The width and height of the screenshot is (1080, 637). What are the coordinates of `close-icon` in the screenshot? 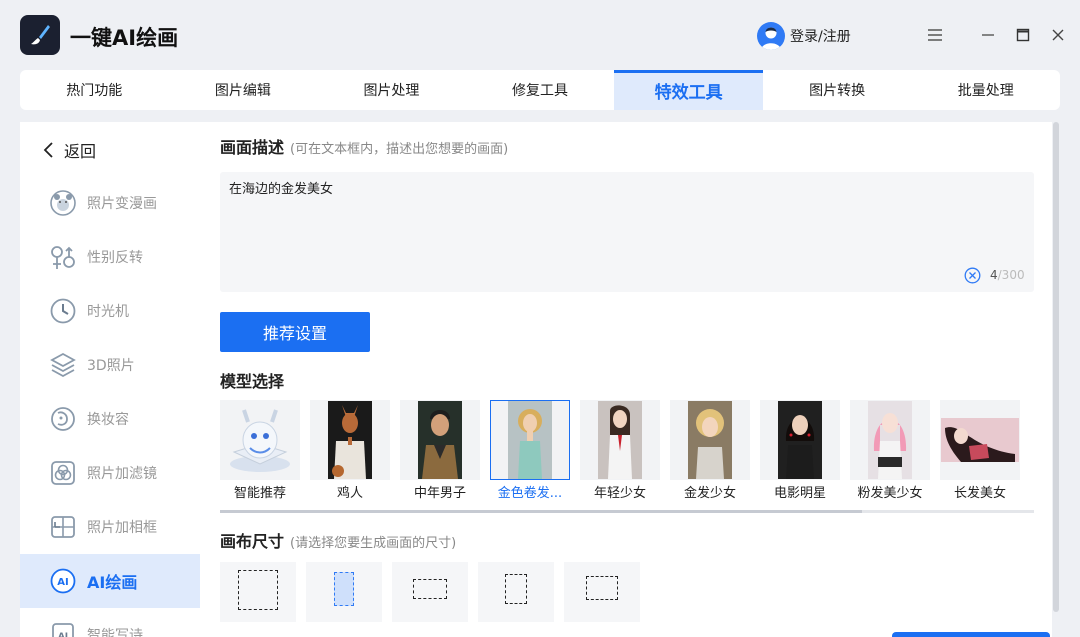 It's located at (1058, 35).